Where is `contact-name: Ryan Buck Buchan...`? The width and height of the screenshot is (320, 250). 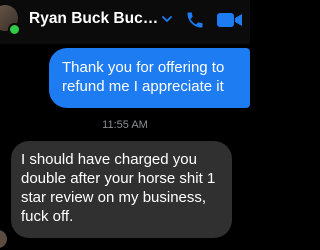
contact-name: Ryan Buck Buchan... is located at coordinates (94, 19).